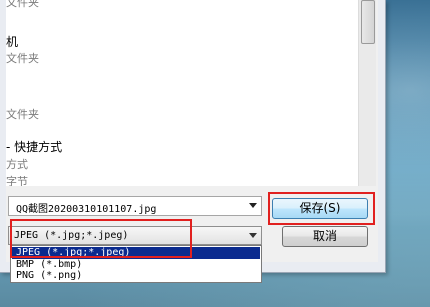 The width and height of the screenshot is (430, 307). I want to click on filename-combobox: QQ截图20200310101107.jpg, so click(135, 206).